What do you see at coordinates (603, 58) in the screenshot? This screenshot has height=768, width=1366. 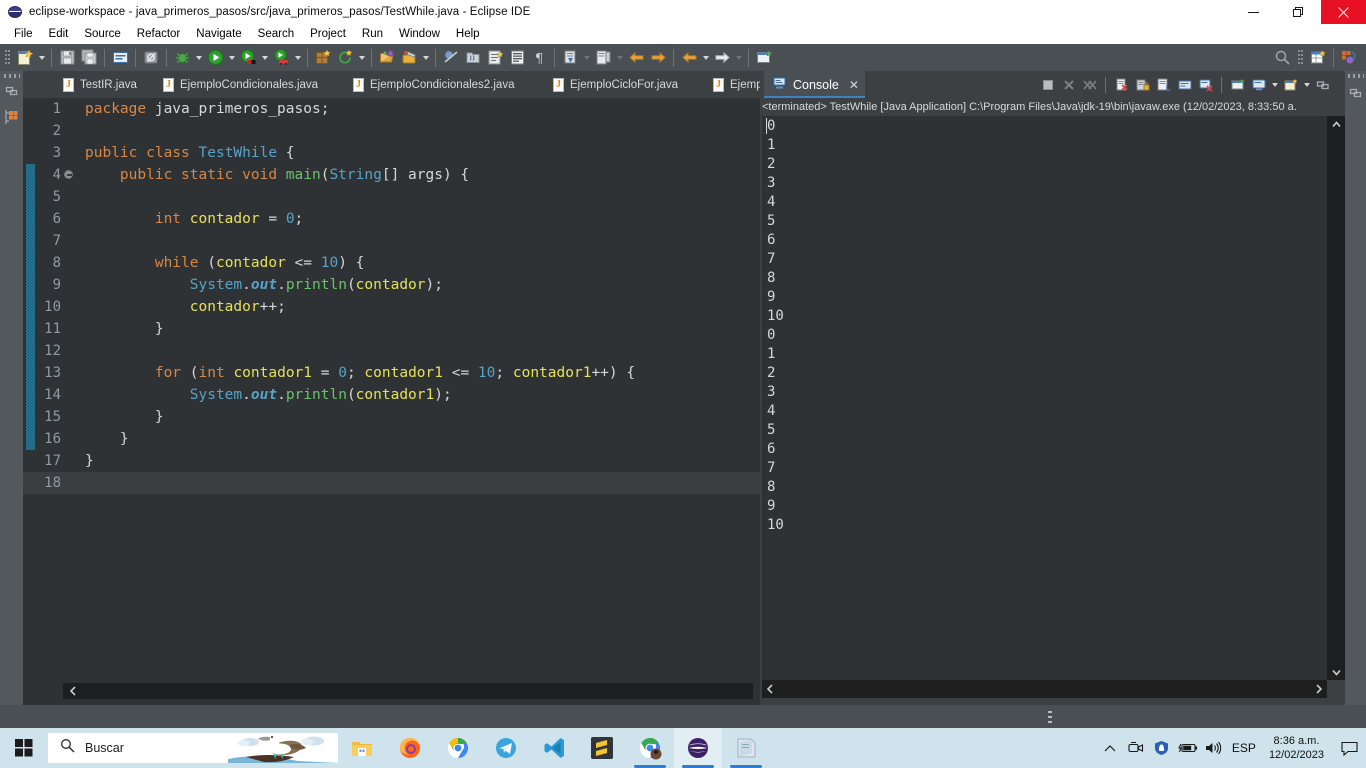 I see `previous-annotation-icon` at bounding box center [603, 58].